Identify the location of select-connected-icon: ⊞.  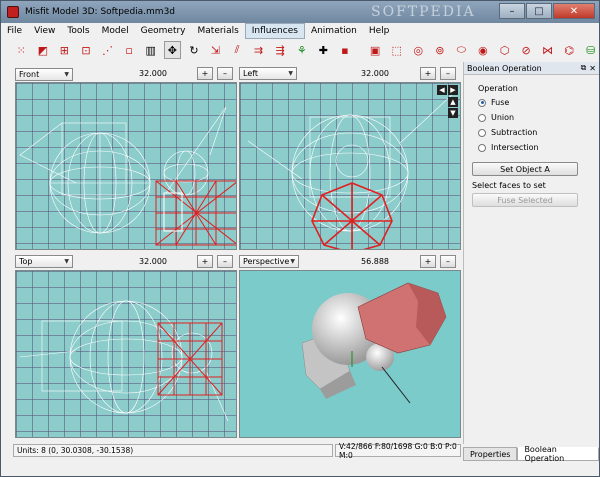
(64, 50).